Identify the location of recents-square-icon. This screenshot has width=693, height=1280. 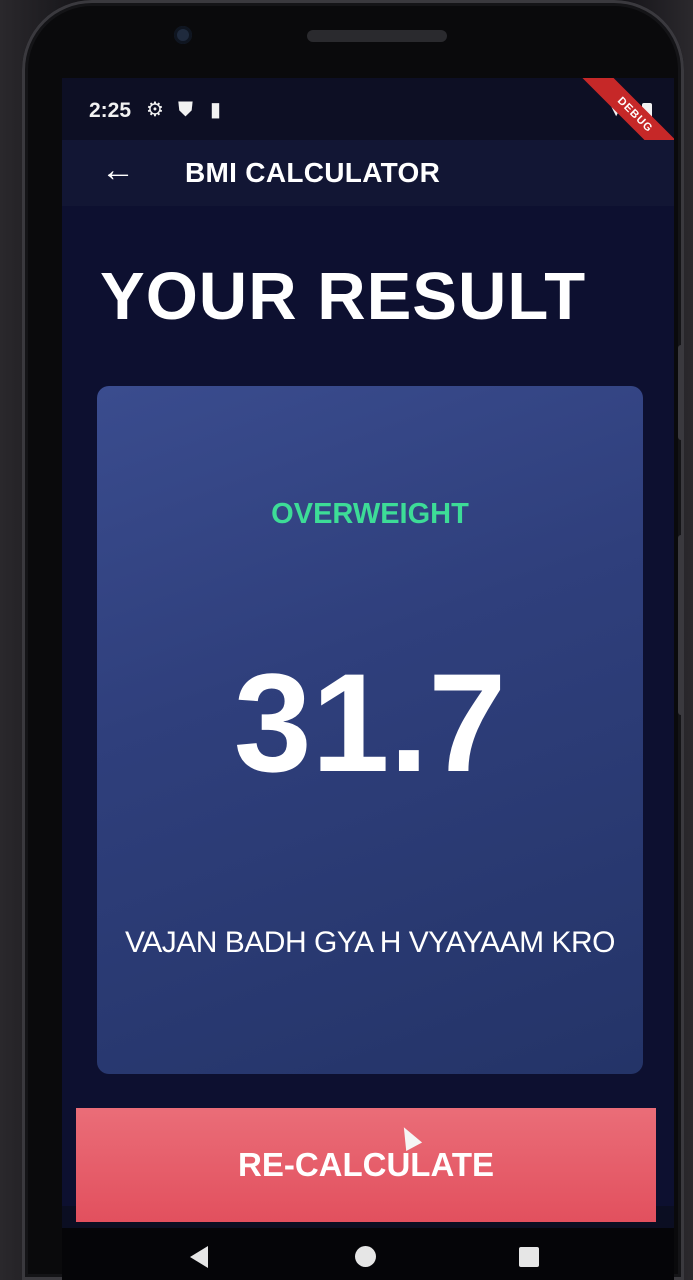
(529, 1257).